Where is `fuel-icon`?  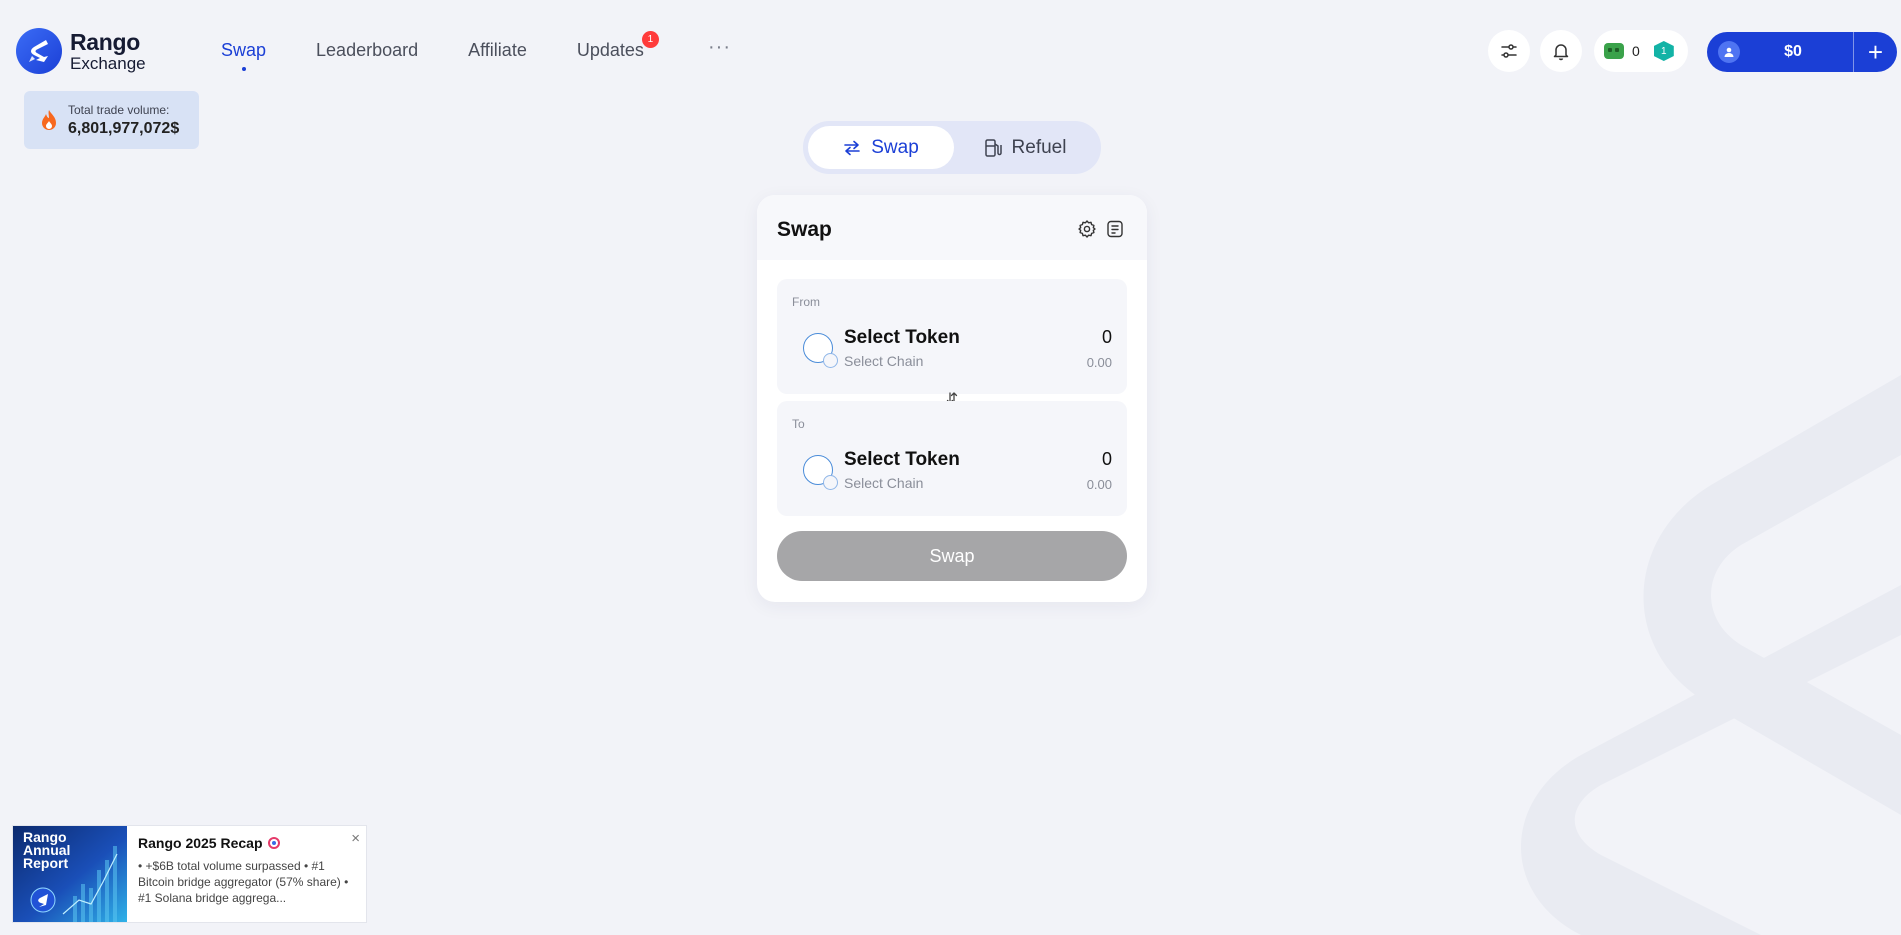
fuel-icon is located at coordinates (993, 147).